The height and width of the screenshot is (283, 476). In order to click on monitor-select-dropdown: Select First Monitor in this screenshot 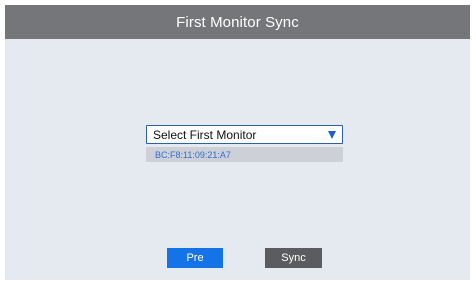, I will do `click(244, 134)`.